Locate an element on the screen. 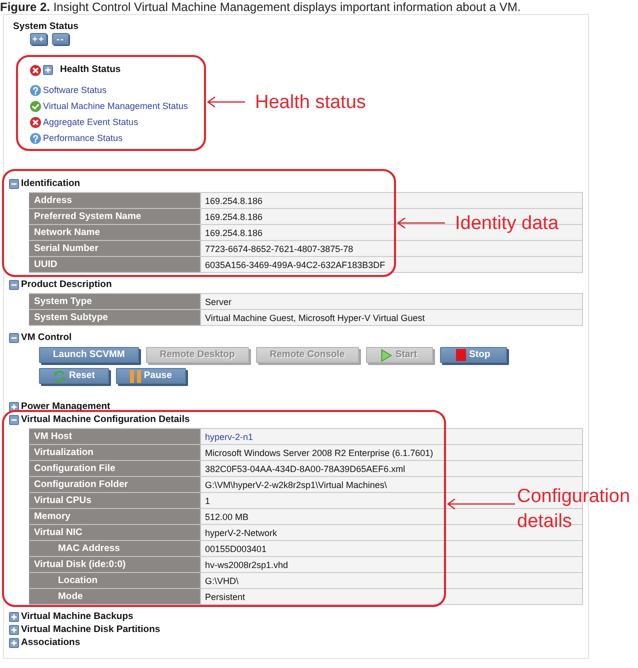  section-title: Virtual Machine Configuration Details is located at coordinates (105, 419).